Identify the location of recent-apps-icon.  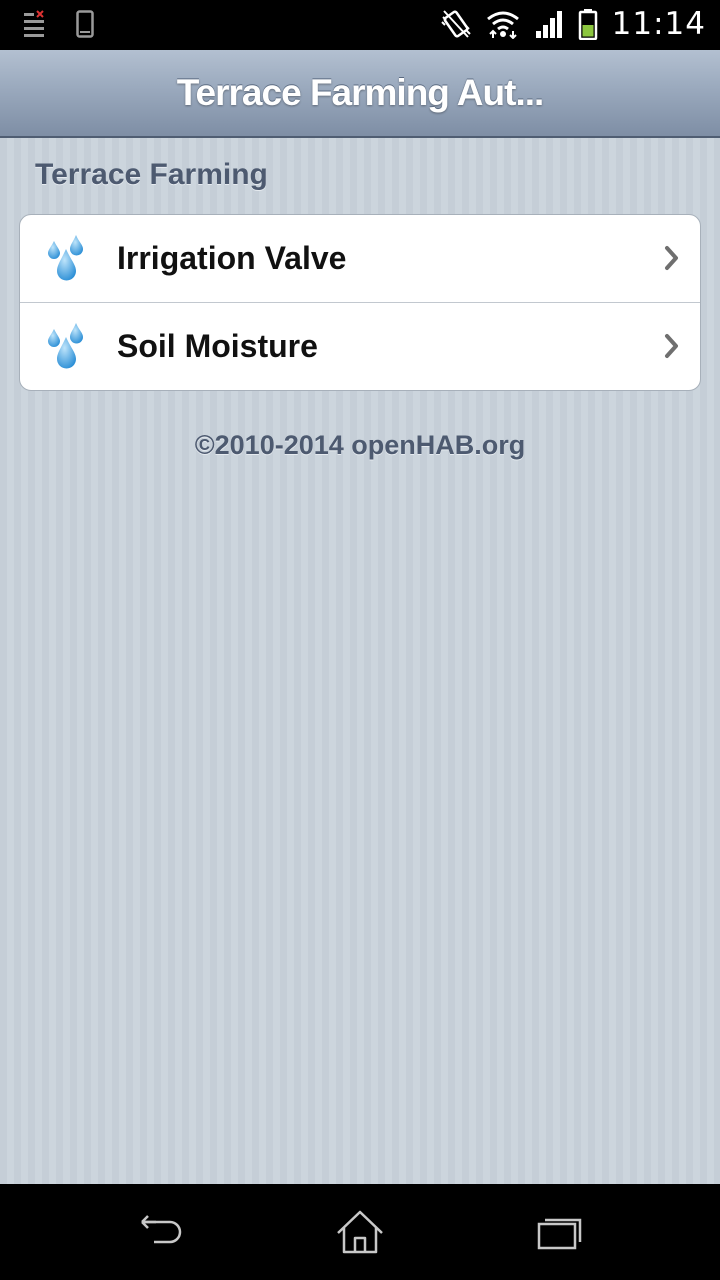
(560, 1233).